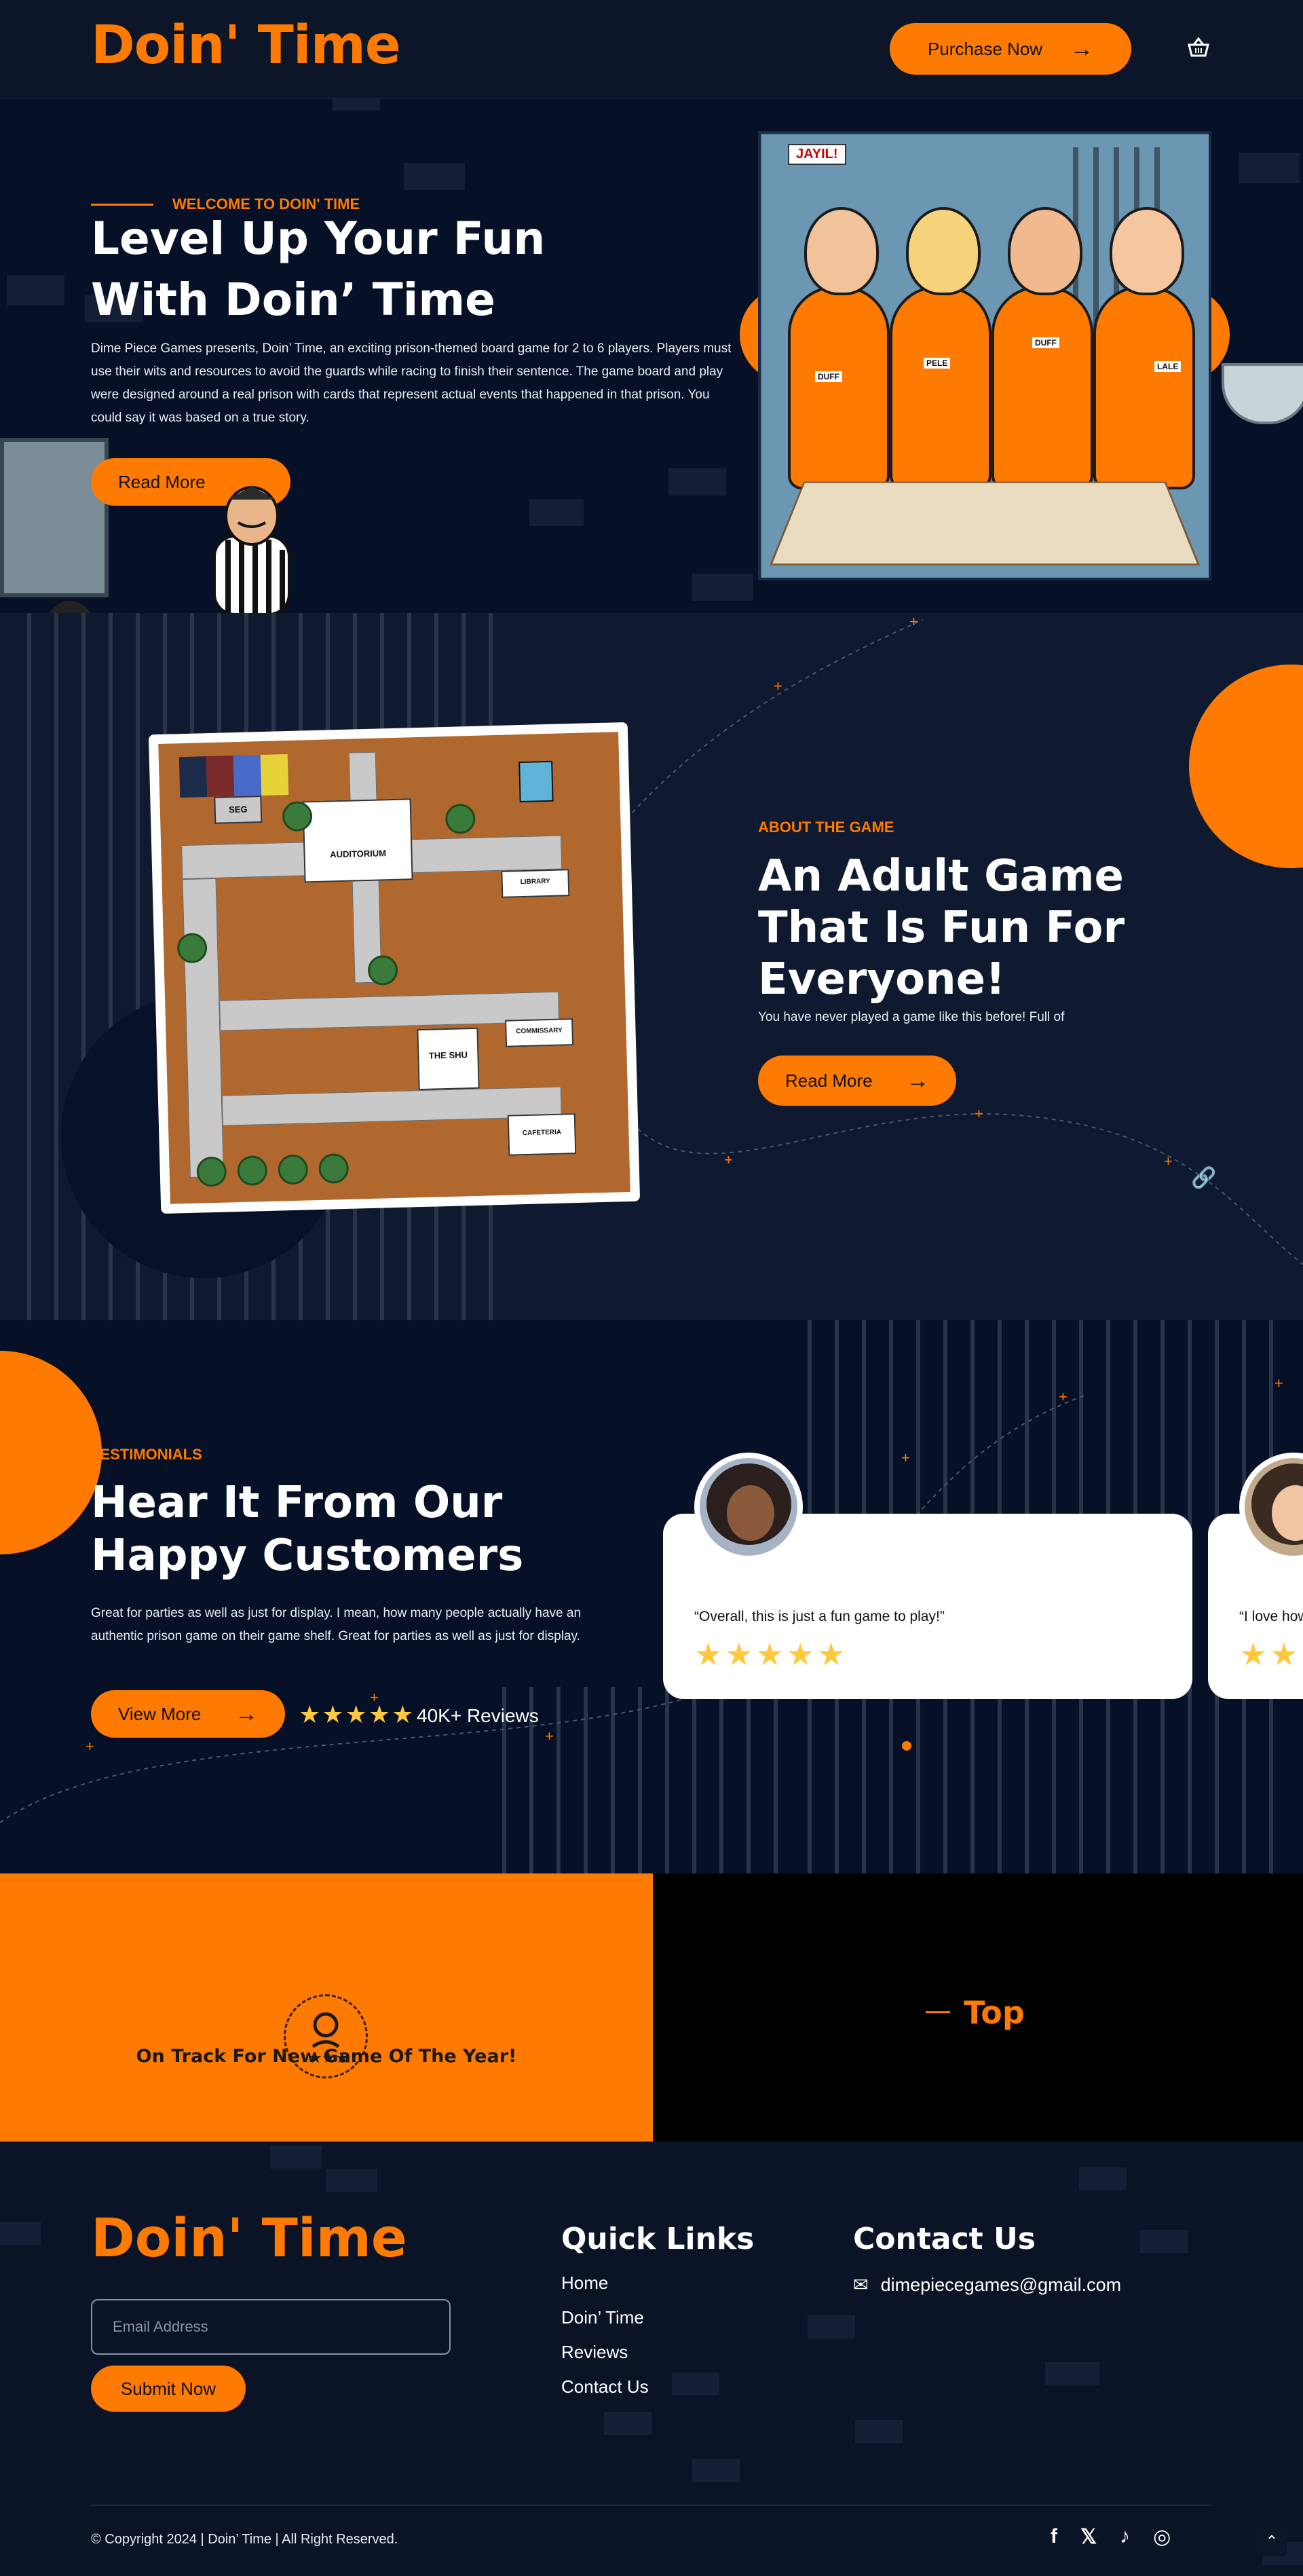 This screenshot has height=2576, width=1303. Describe the element at coordinates (941, 928) in the screenshot. I see `about-title-line2: That Is Fun For` at that location.